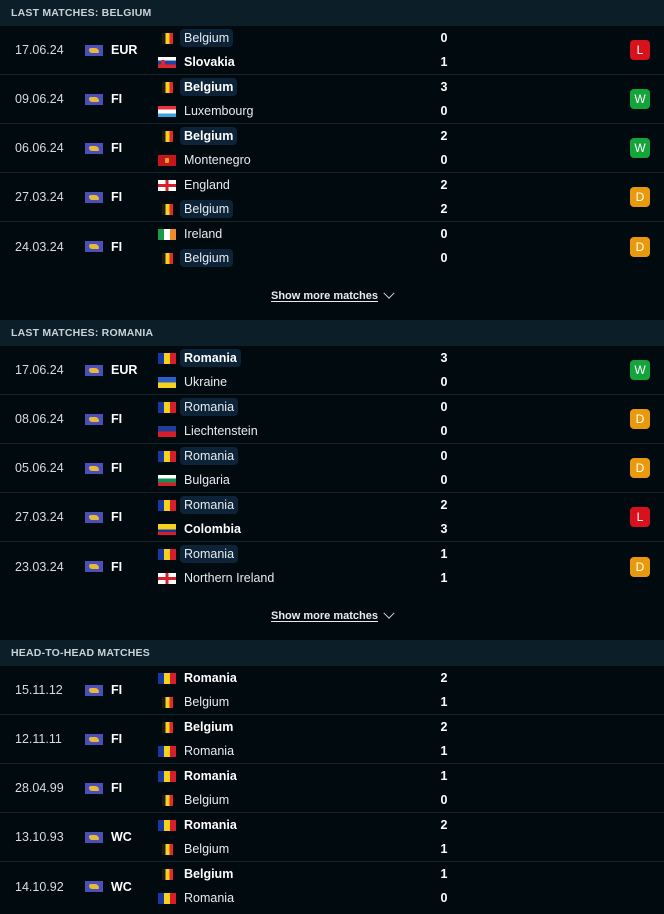 This screenshot has width=664, height=914. I want to click on match-row: 24.03.24 FI Ireland Belgium 0 0 D, so click(332, 246).